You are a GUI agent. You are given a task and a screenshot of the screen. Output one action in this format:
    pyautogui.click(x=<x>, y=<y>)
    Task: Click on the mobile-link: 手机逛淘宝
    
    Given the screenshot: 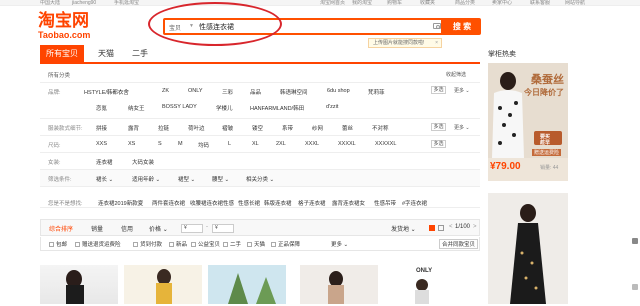 What is the action you would take?
    pyautogui.click(x=126, y=3)
    